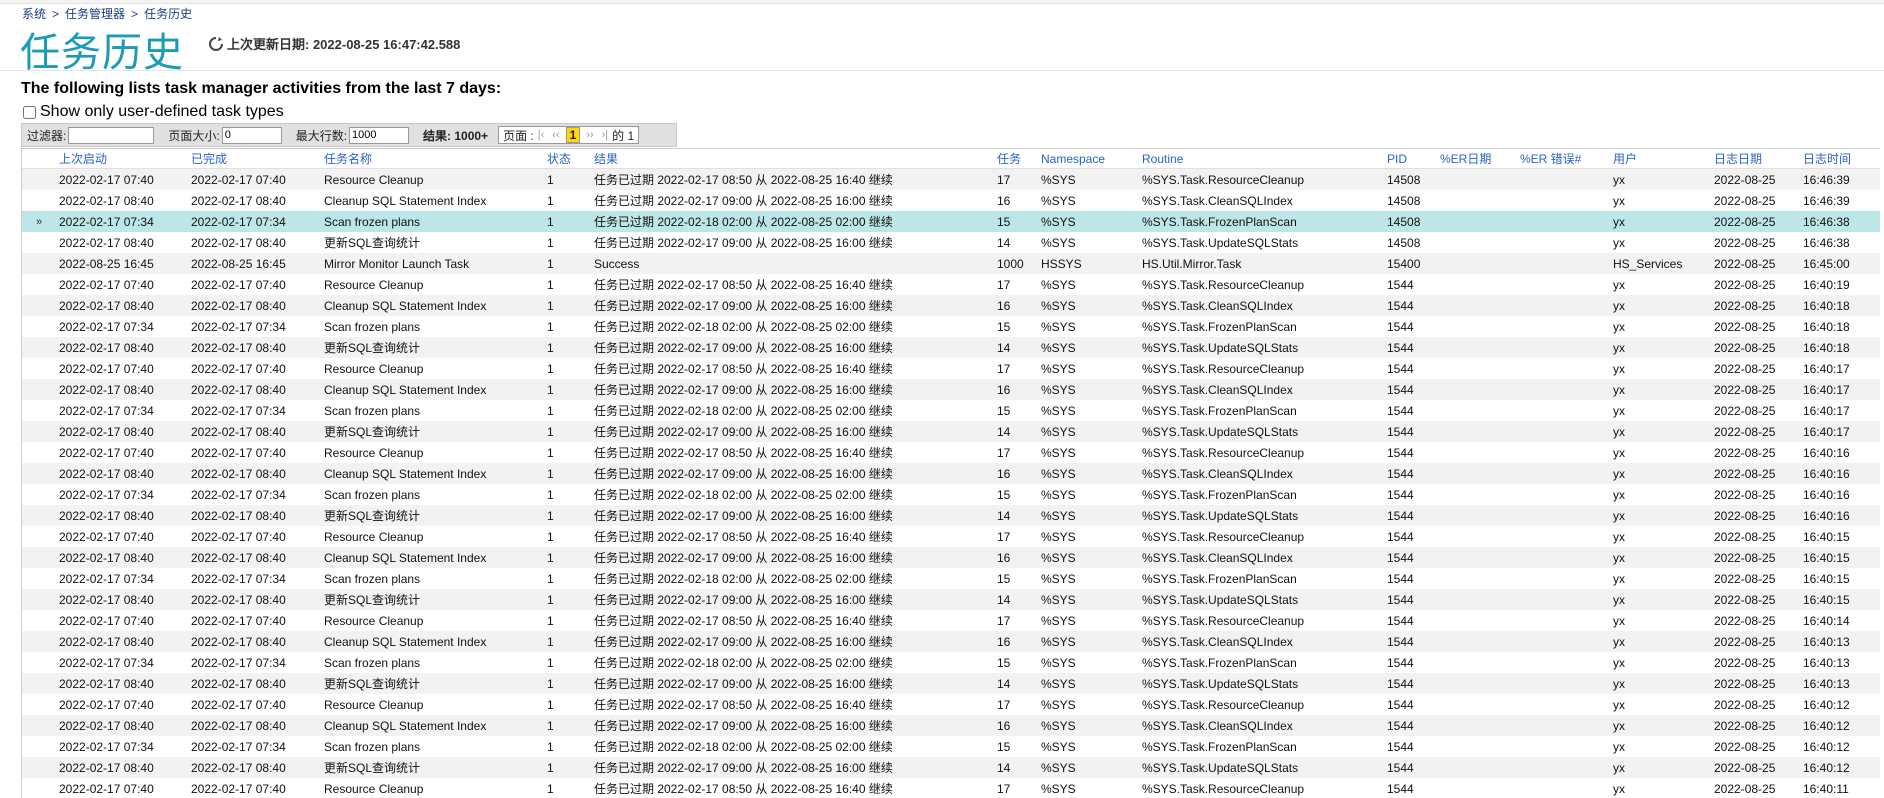 The image size is (1884, 798). I want to click on max-rows-input, so click(379, 135).